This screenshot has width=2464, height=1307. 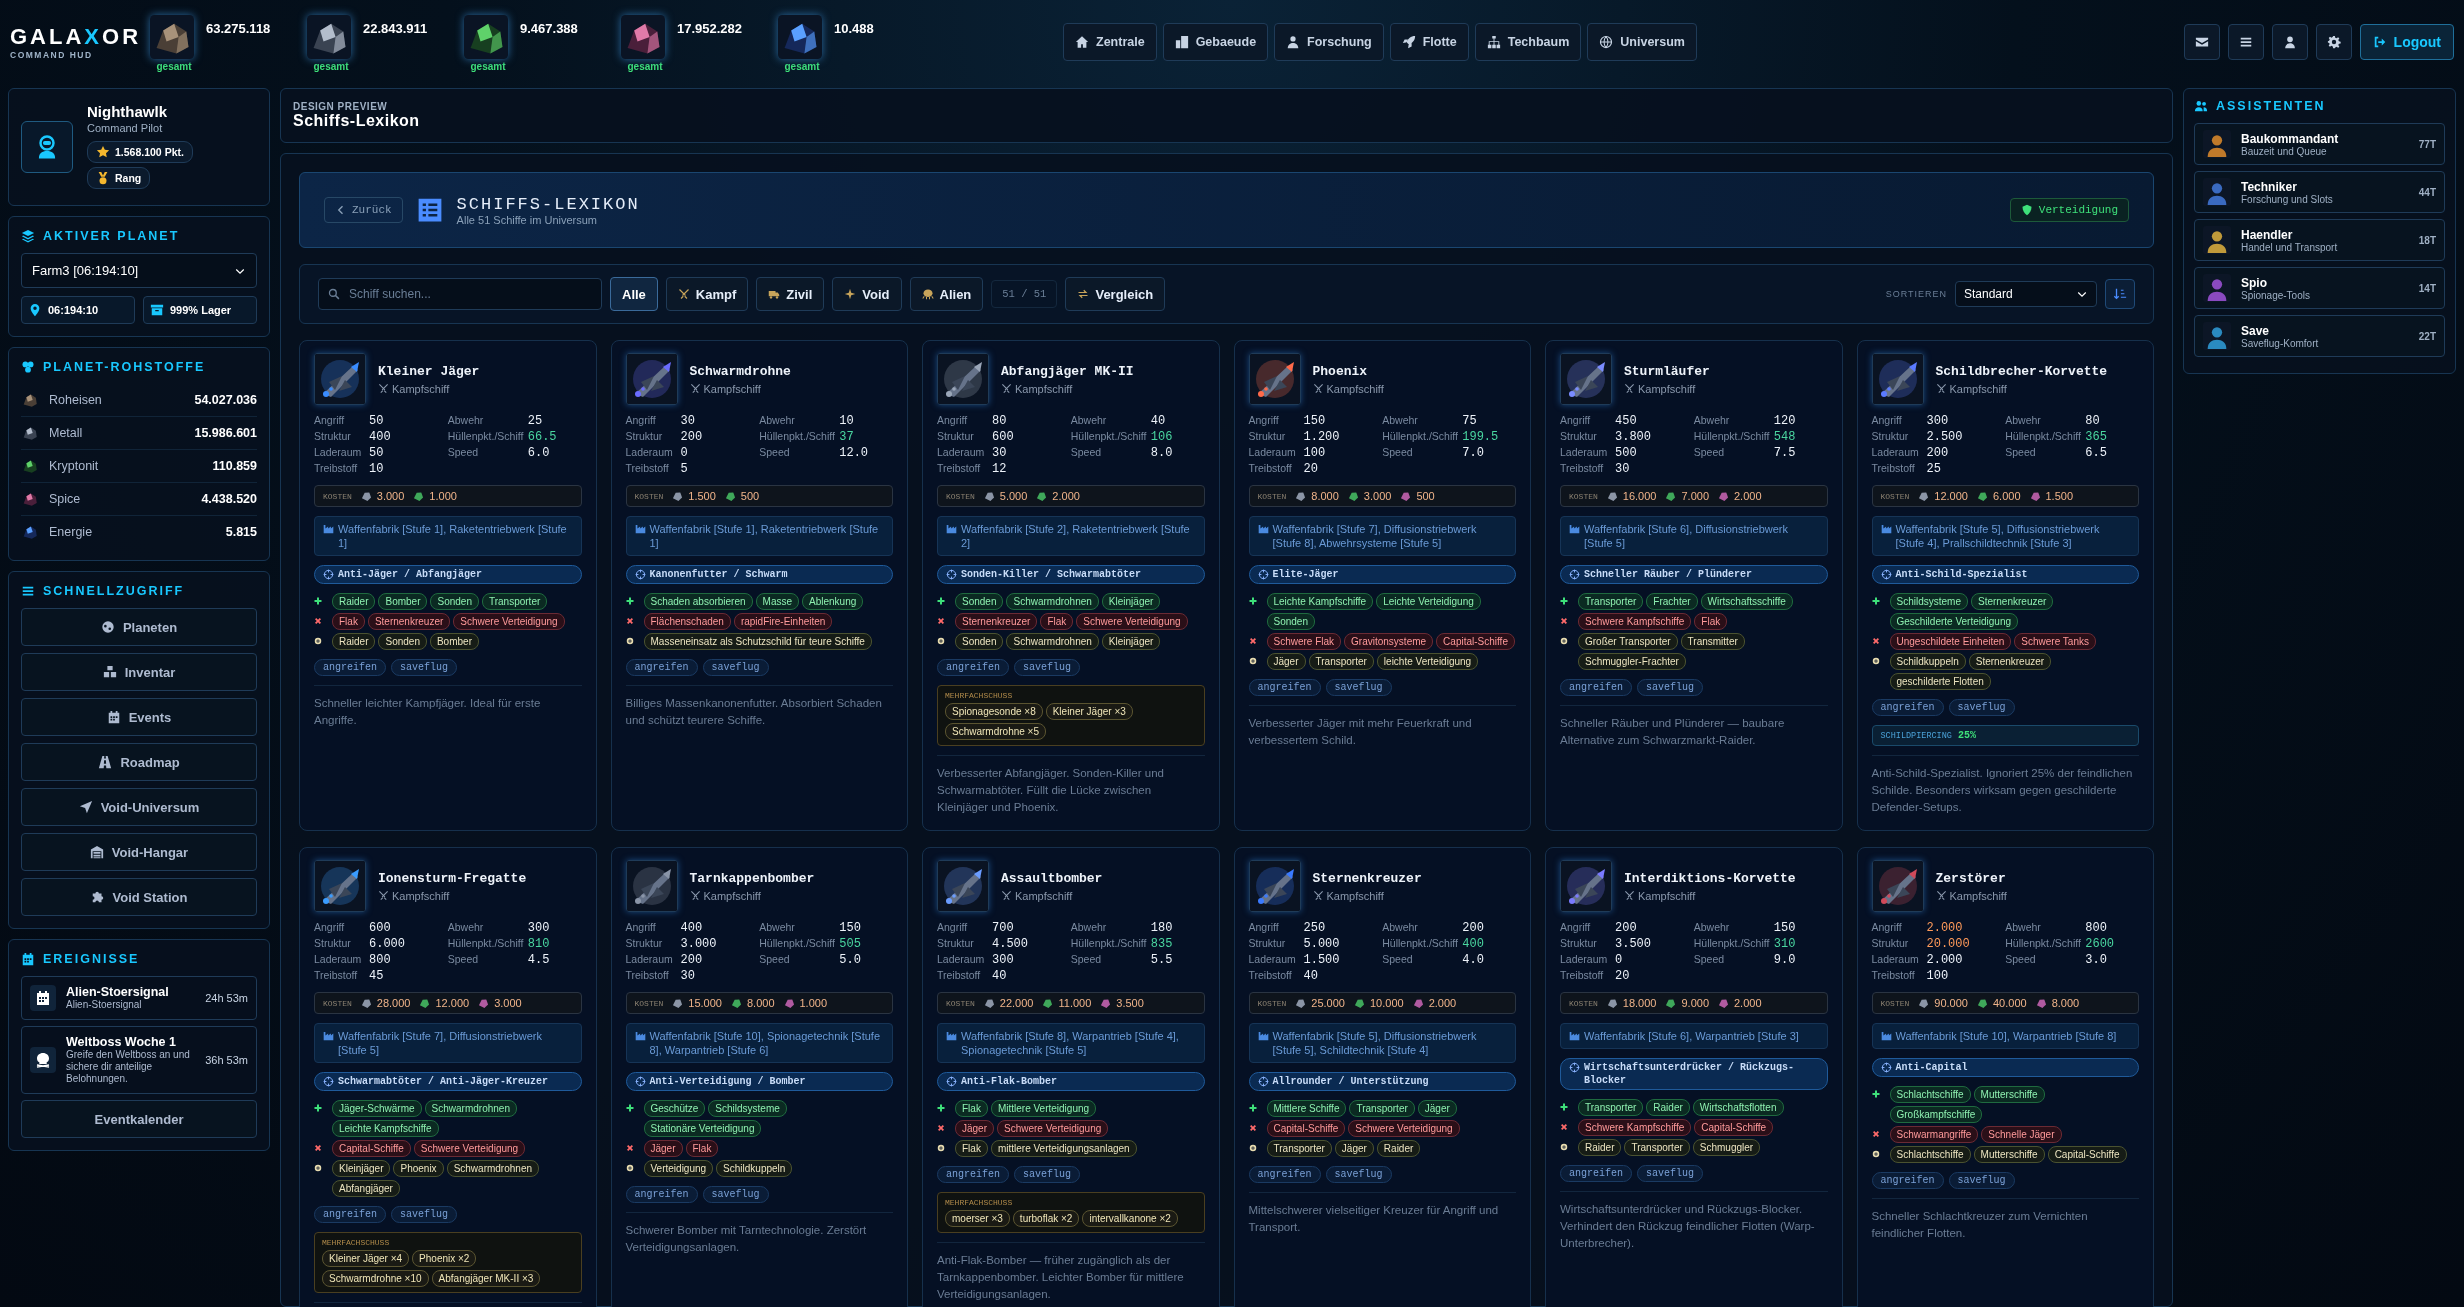 What do you see at coordinates (2319, 144) in the screenshot?
I see `assistant-item: Baukommandant Bauzeit und Queue 77T` at bounding box center [2319, 144].